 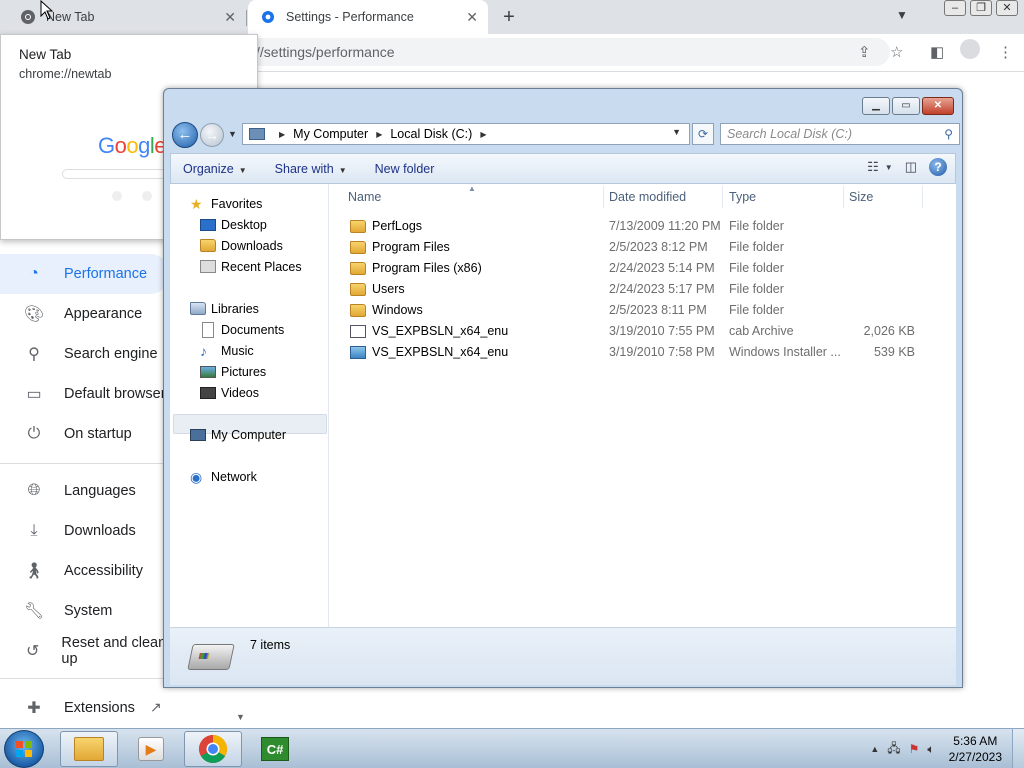 I want to click on profile-avatar, so click(x=970, y=49).